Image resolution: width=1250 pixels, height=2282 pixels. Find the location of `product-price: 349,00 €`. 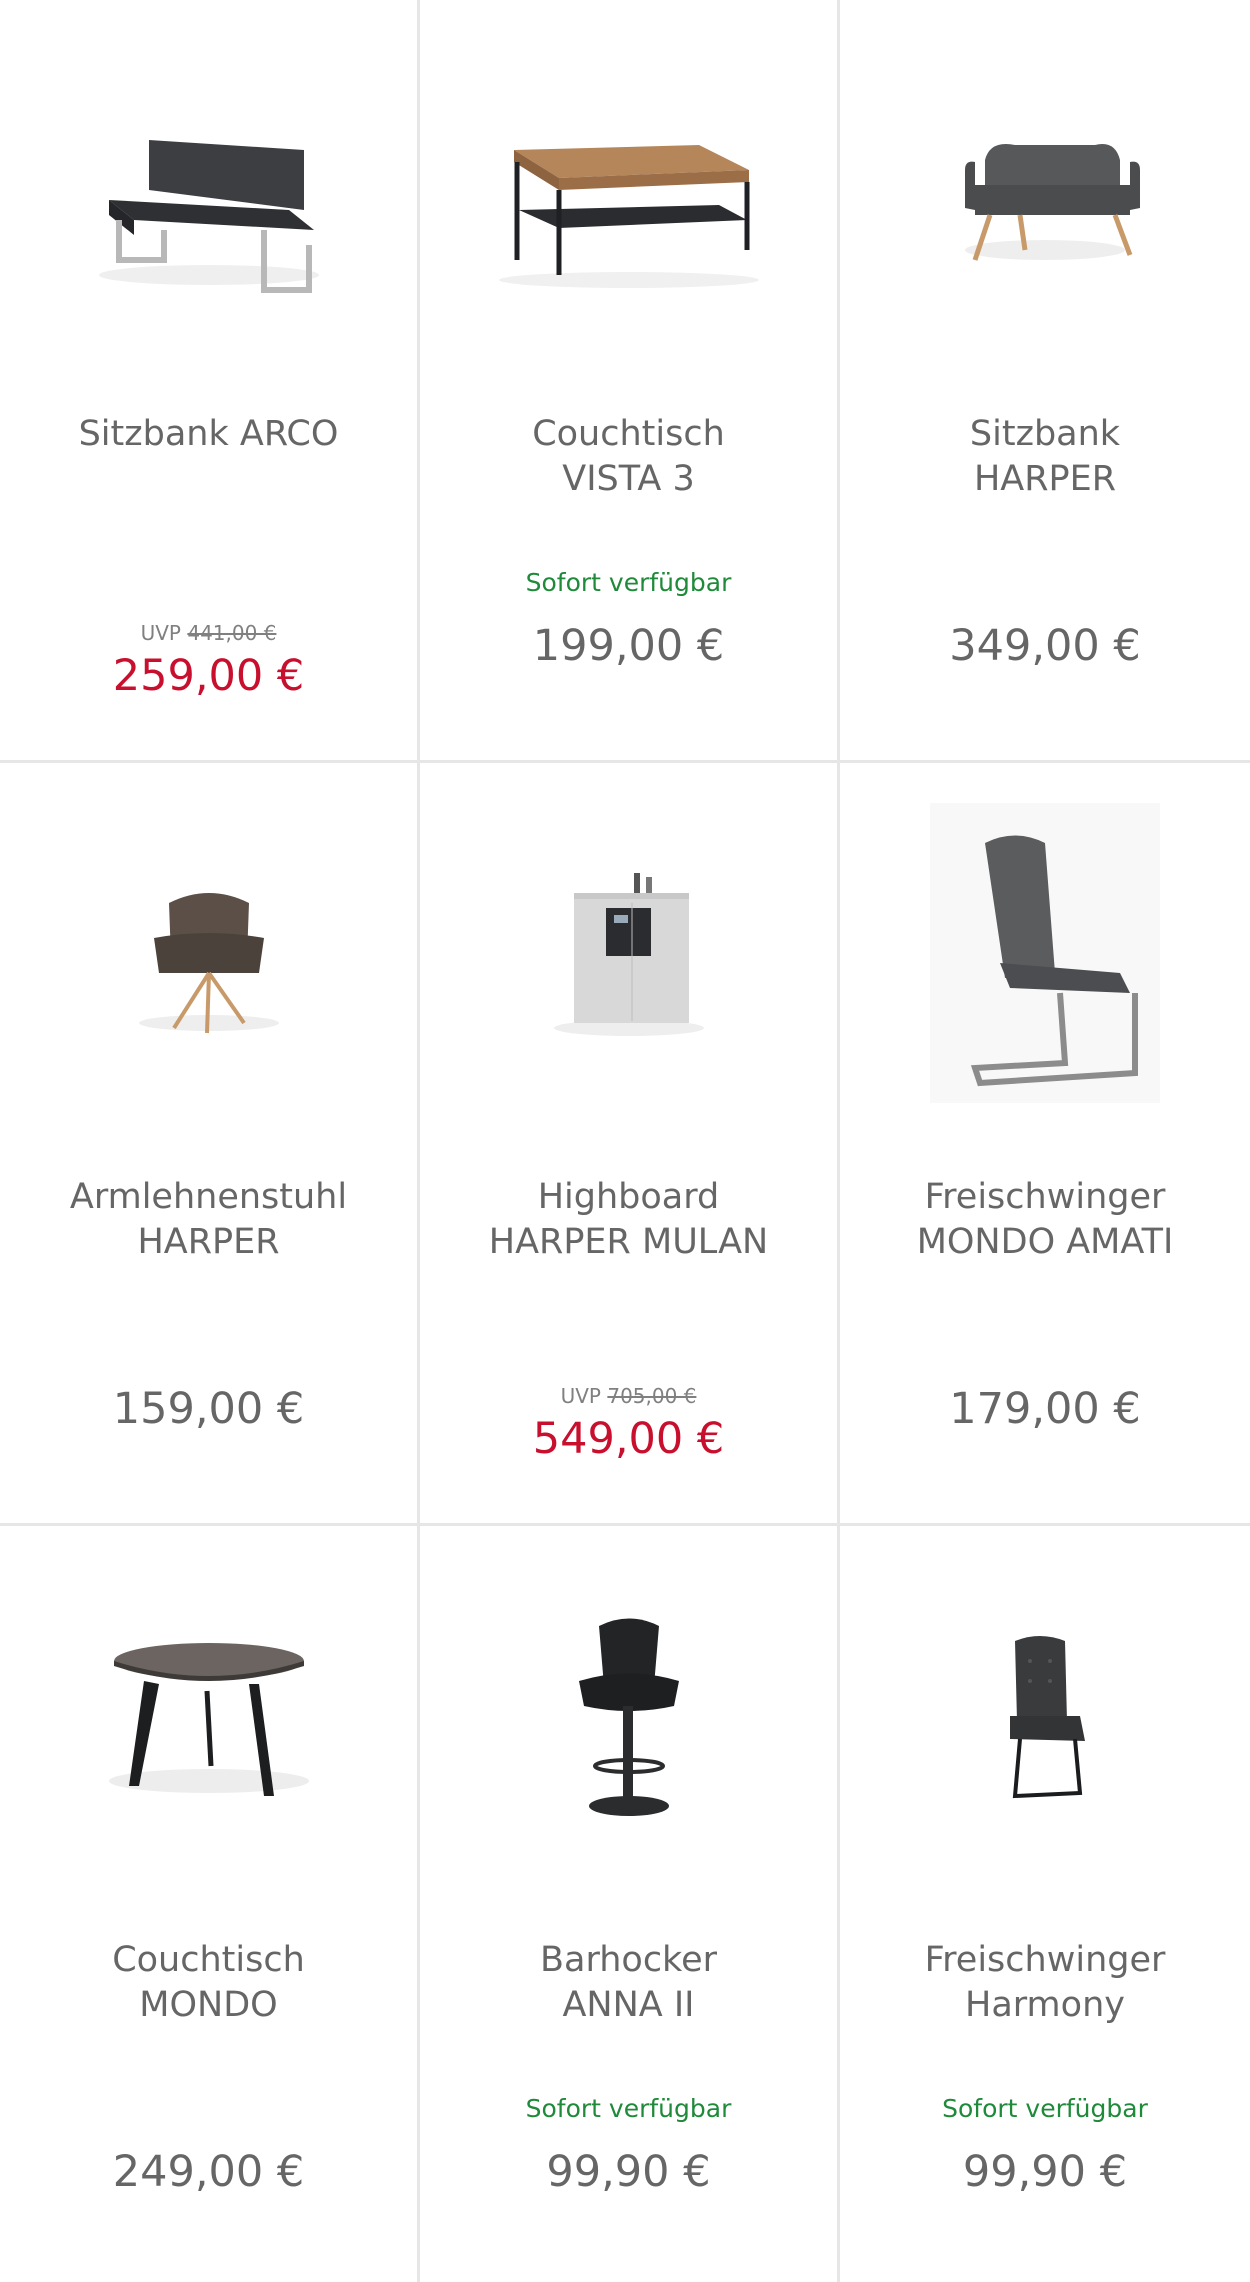

product-price: 349,00 € is located at coordinates (1045, 646).